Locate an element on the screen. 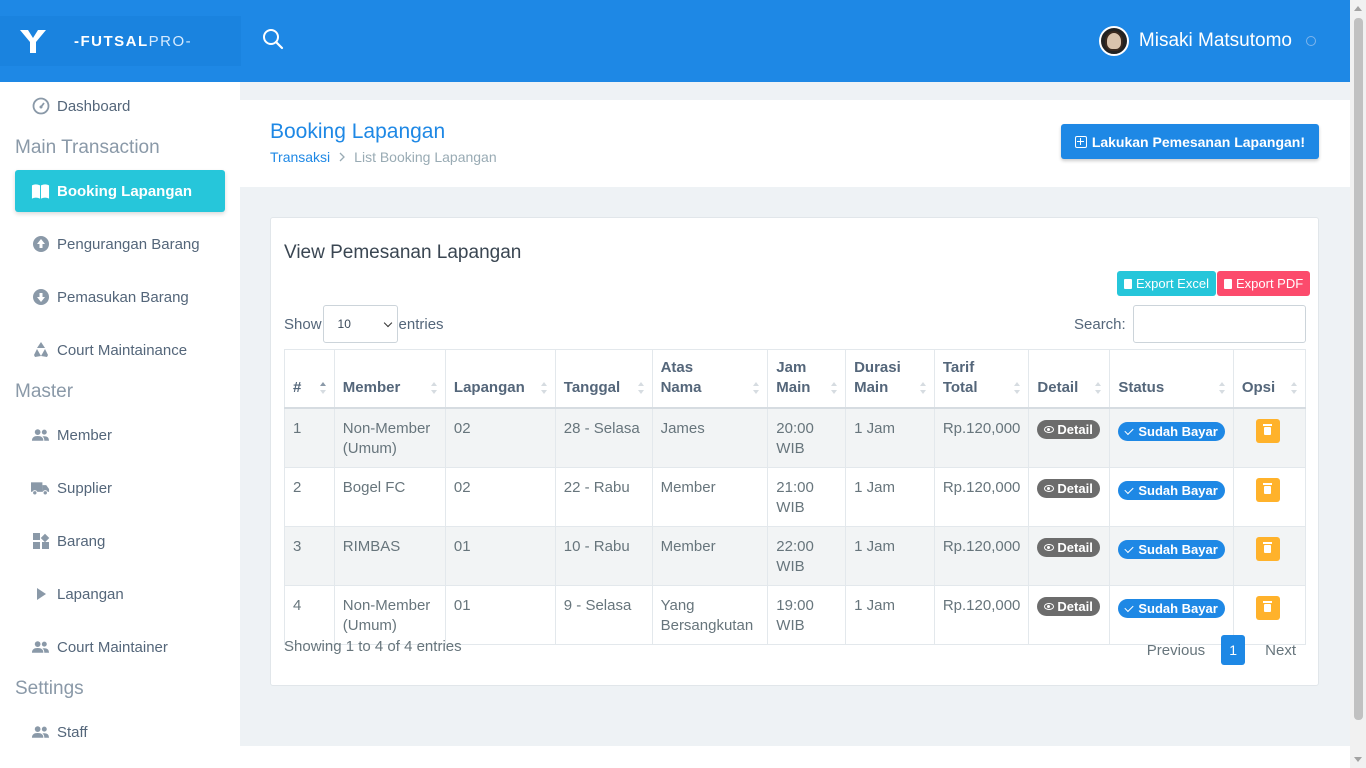 This screenshot has width=1366, height=768. cell-tanggal: 10 - Rabu is located at coordinates (603, 556).